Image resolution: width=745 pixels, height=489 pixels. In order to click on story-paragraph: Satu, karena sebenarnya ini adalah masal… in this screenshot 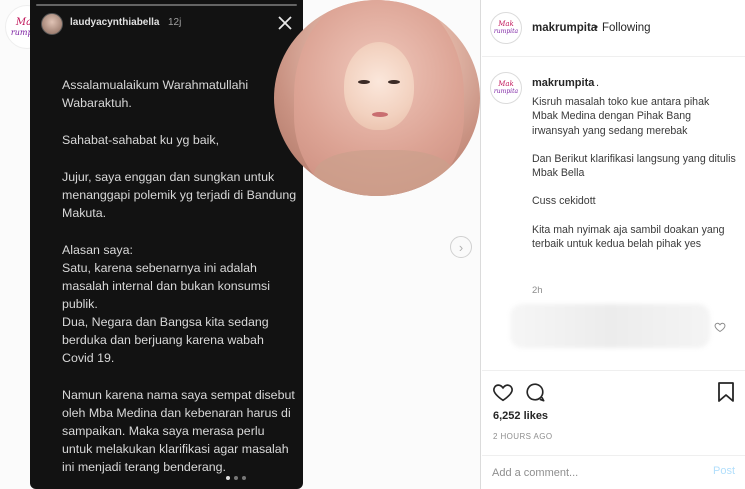, I will do `click(166, 286)`.